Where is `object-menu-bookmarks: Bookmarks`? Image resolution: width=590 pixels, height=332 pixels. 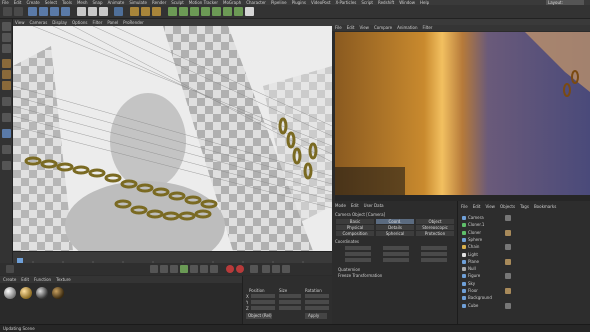 object-menu-bookmarks: Bookmarks is located at coordinates (545, 206).